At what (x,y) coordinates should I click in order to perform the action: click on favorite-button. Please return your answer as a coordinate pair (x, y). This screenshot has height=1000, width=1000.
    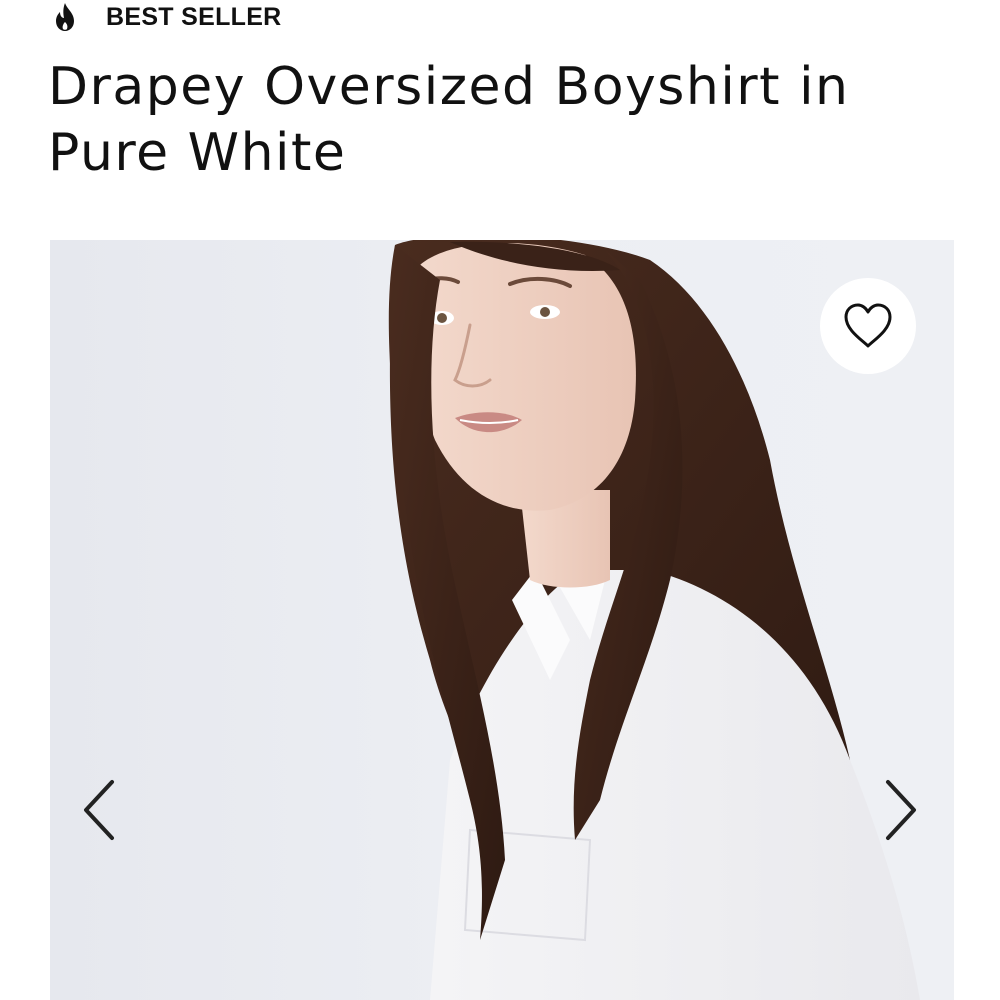
    Looking at the image, I should click on (868, 326).